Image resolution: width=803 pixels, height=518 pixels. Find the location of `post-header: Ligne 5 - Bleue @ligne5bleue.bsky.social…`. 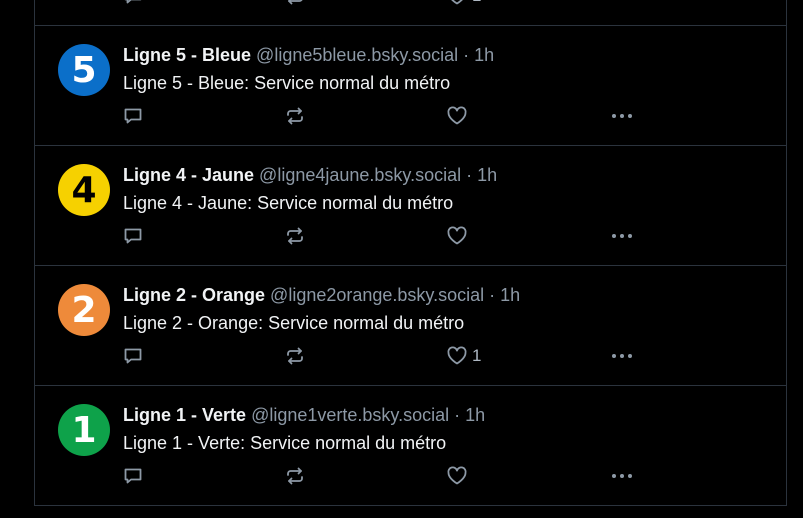

post-header: Ligne 5 - Bleue @ligne5bleue.bsky.social… is located at coordinates (448, 55).